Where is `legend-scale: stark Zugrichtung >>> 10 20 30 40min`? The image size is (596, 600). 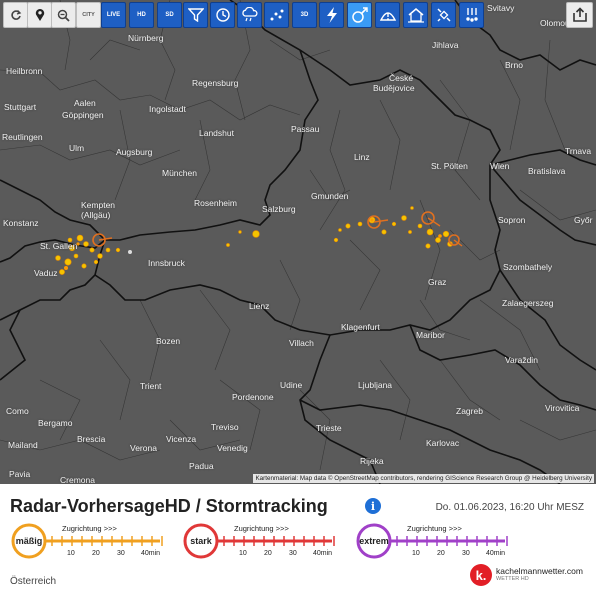
legend-scale: stark Zugrichtung >>> 10 20 30 40min is located at coordinates (262, 544).